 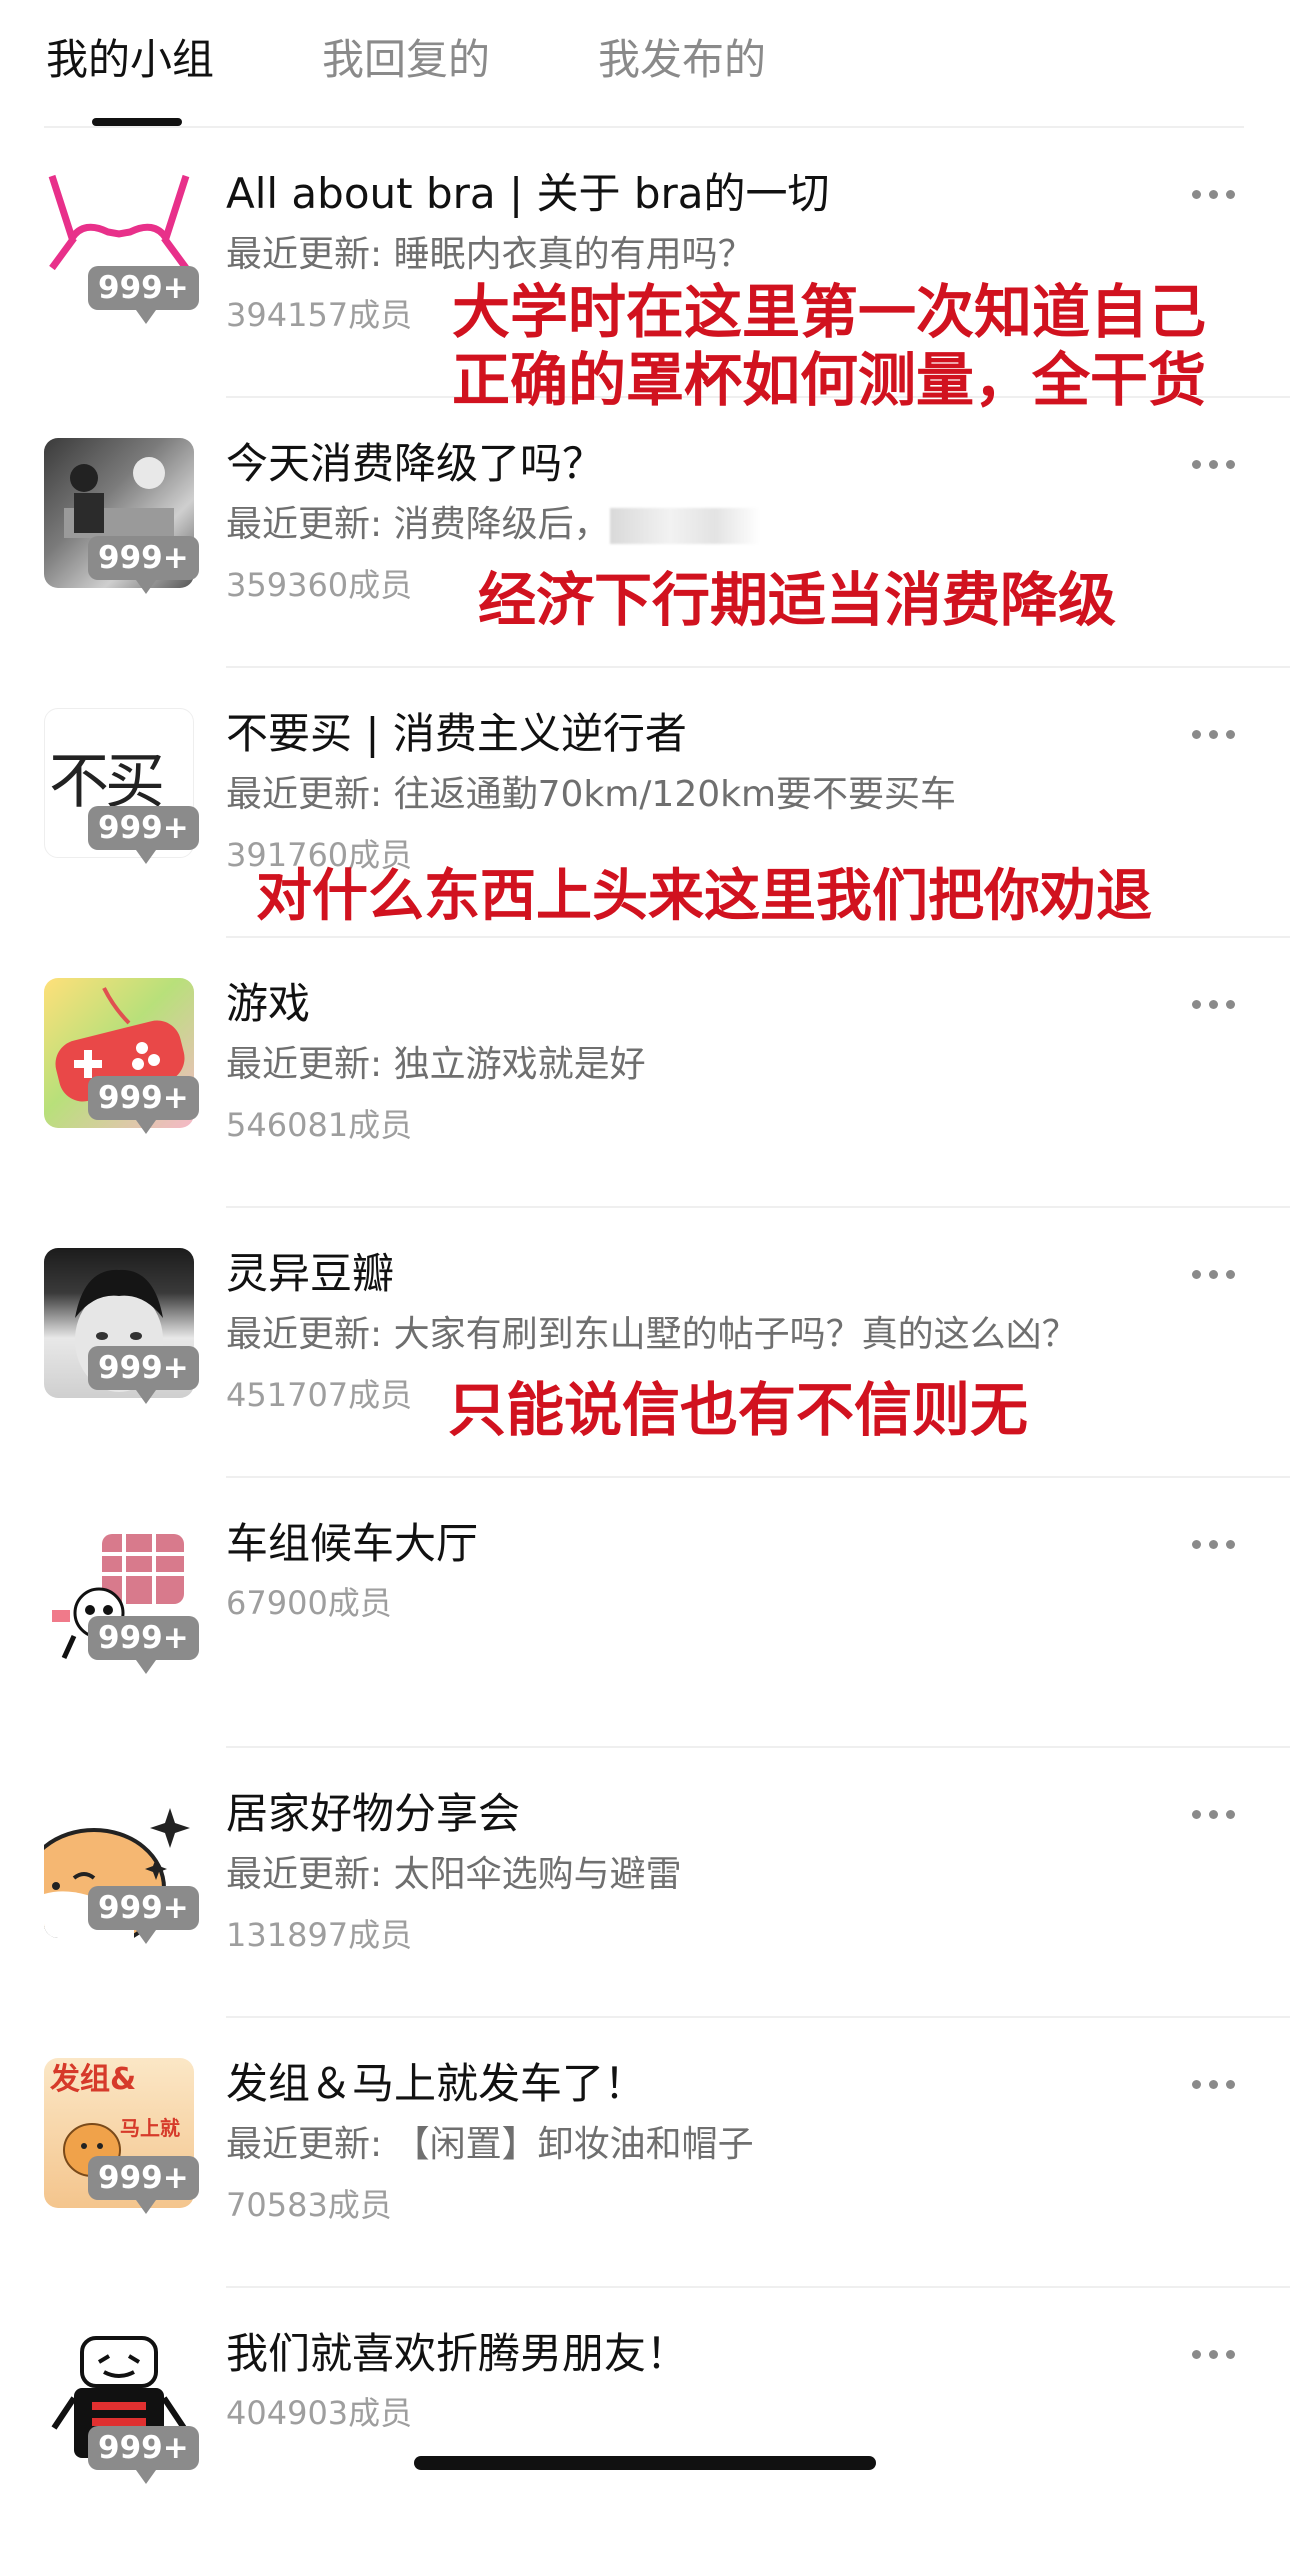 I want to click on latest-update-text: 太阳伞选购与避雷, so click(x=538, y=1874).